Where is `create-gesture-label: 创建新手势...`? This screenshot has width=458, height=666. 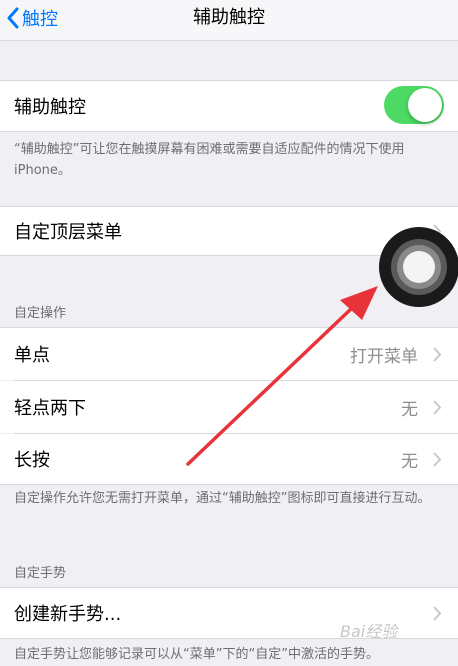 create-gesture-label: 创建新手势... is located at coordinates (68, 614).